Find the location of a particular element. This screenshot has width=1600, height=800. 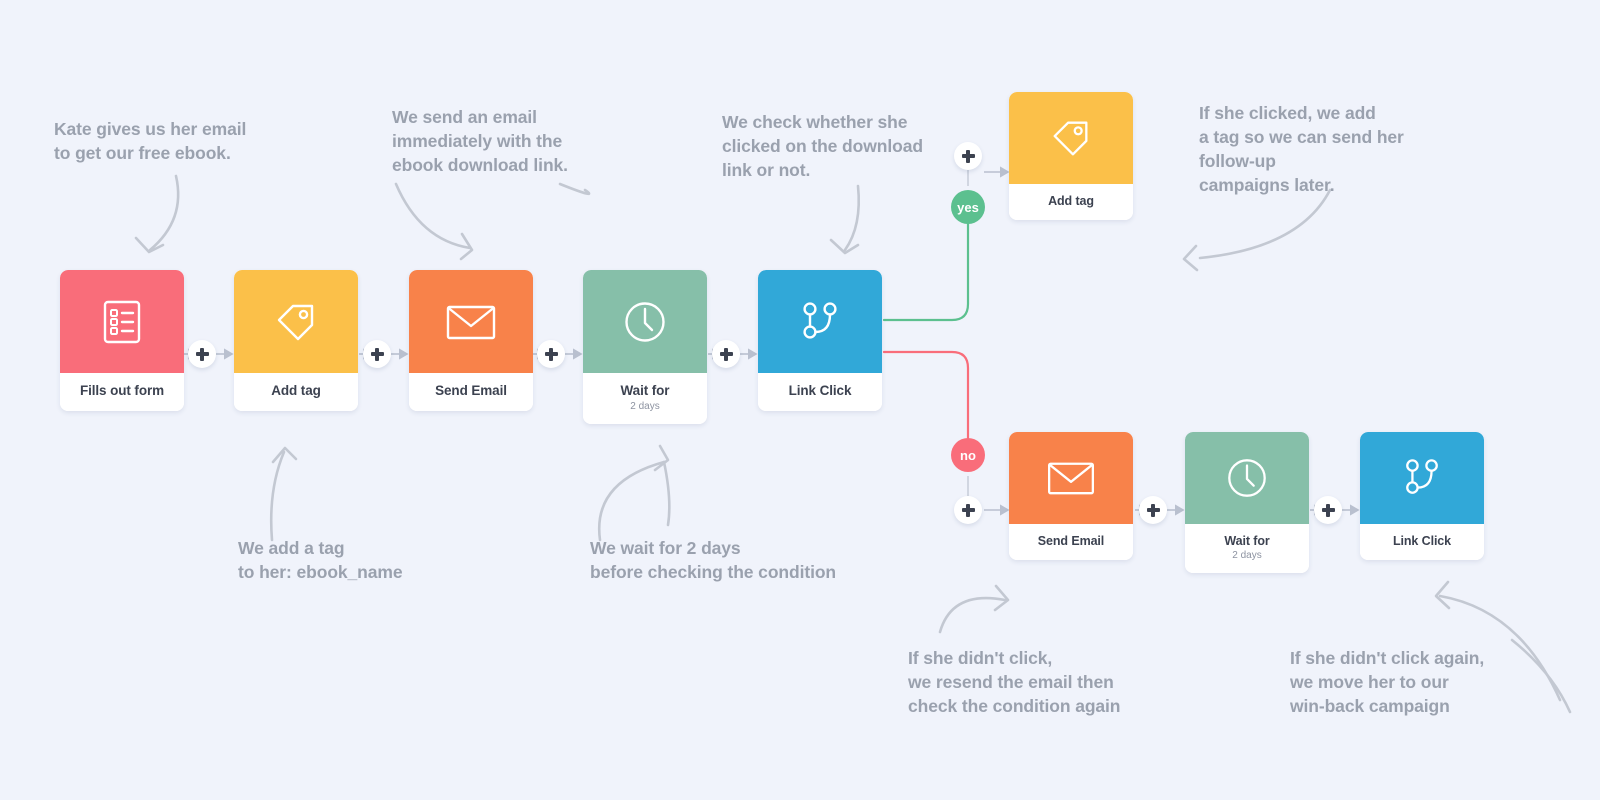

node-title: Fills out form is located at coordinates (122, 390).